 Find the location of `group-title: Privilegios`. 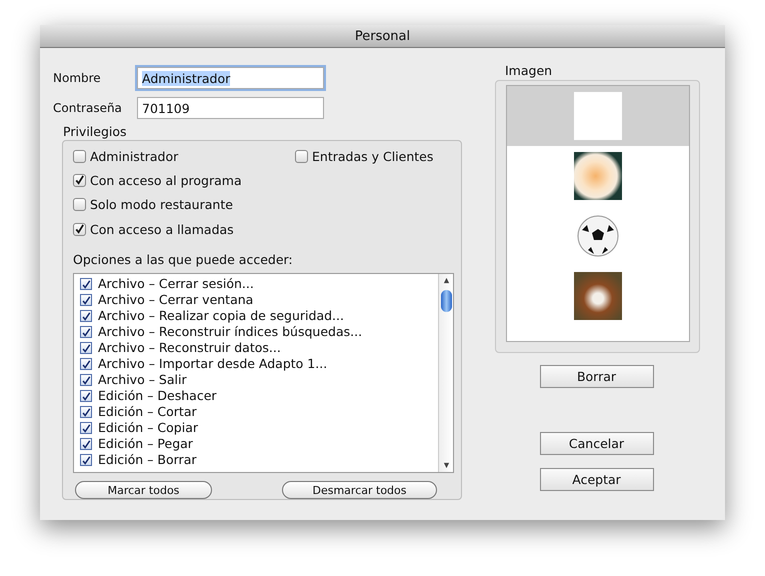

group-title: Privilegios is located at coordinates (95, 131).